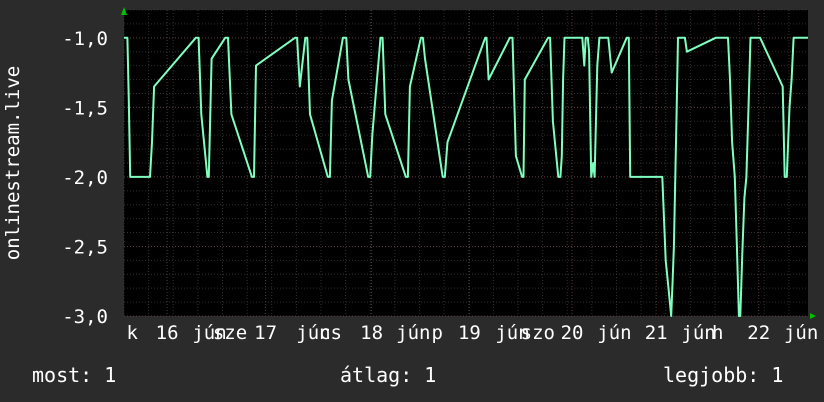 Image resolution: width=824 pixels, height=402 pixels. I want to click on x-tick-label: k, so click(132, 333).